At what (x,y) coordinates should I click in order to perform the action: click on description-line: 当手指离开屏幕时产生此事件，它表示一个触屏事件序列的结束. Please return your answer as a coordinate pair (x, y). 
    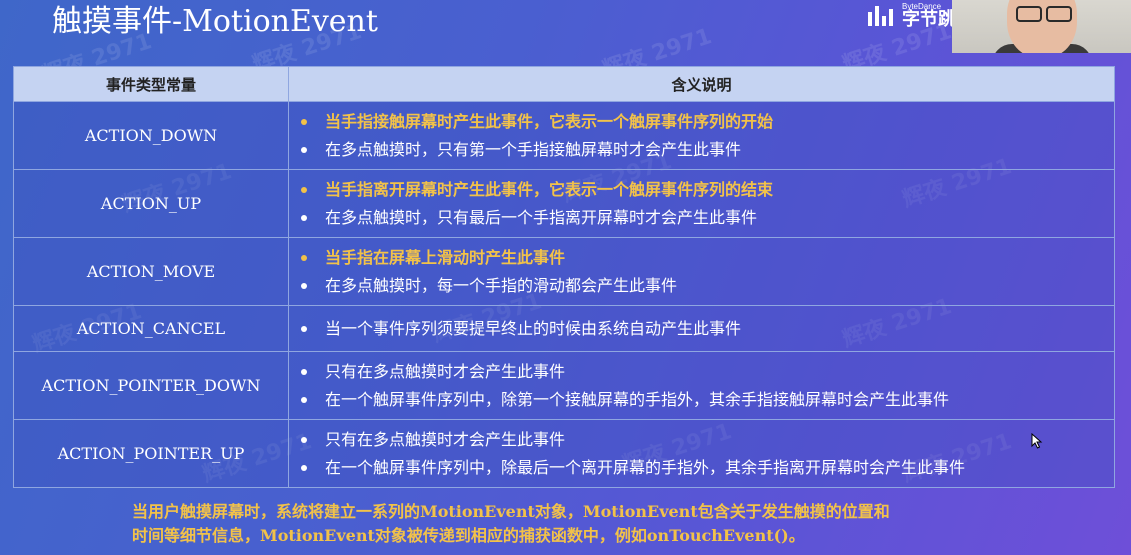
    Looking at the image, I should click on (706, 190).